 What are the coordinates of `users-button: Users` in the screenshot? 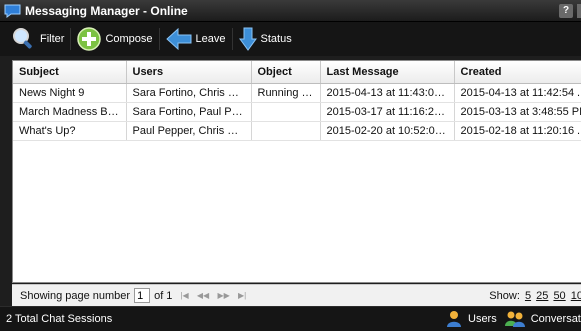 It's located at (471, 319).